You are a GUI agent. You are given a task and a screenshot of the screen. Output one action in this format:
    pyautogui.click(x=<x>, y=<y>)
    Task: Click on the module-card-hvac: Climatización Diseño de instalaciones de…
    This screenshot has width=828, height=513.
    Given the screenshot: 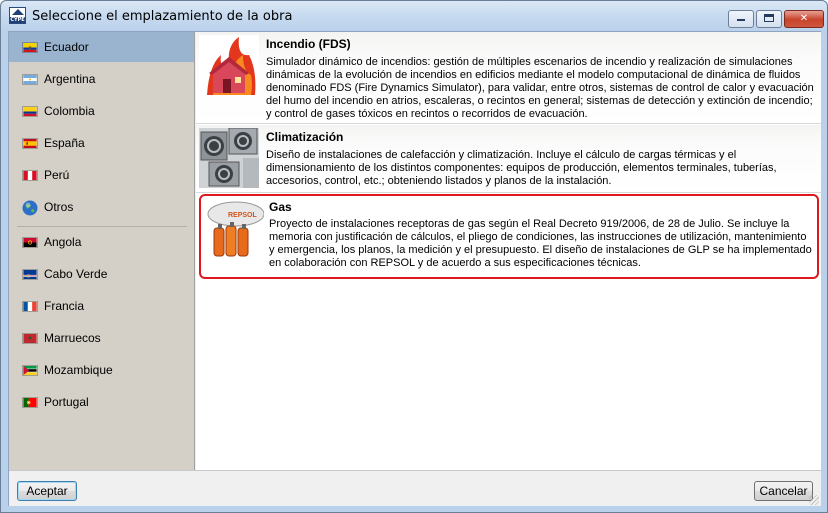 What is the action you would take?
    pyautogui.click(x=508, y=159)
    